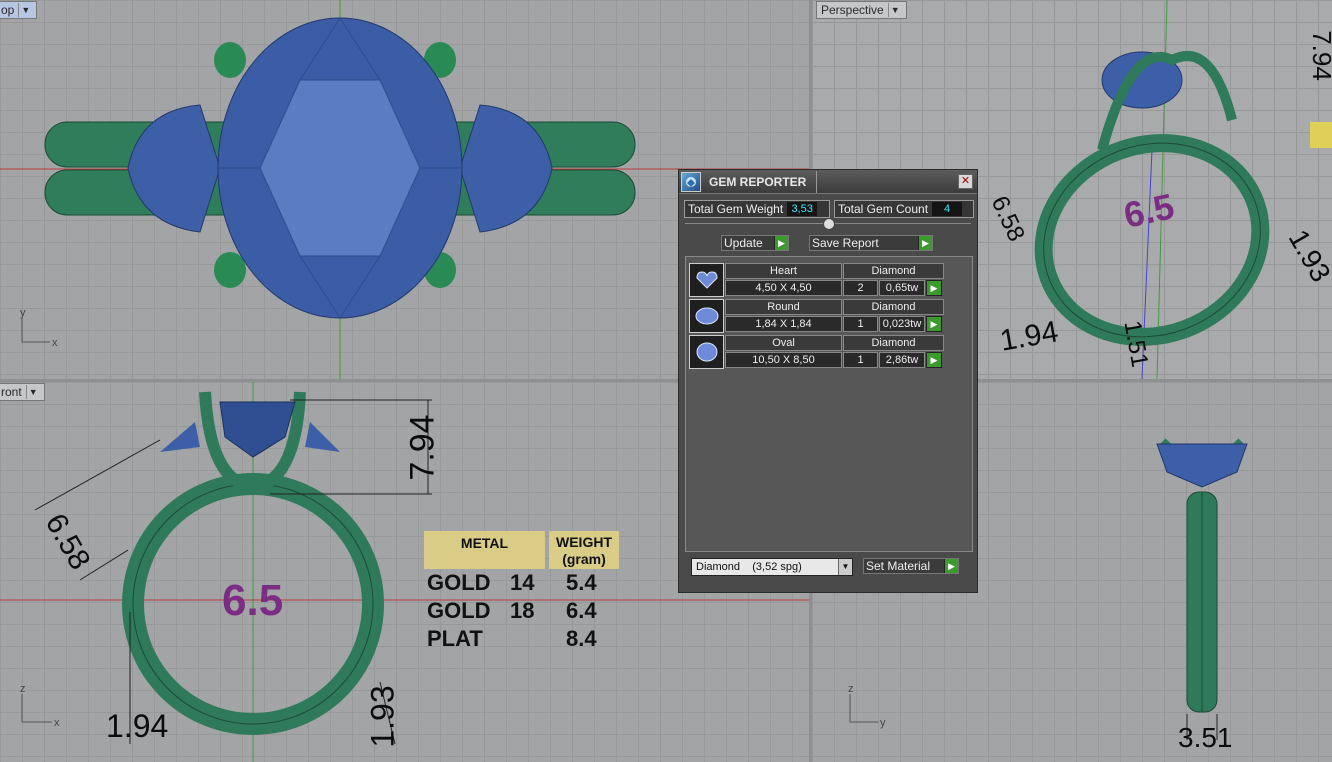 The width and height of the screenshot is (1332, 762). Describe the element at coordinates (817, 181) in the screenshot. I see `title-divider` at that location.